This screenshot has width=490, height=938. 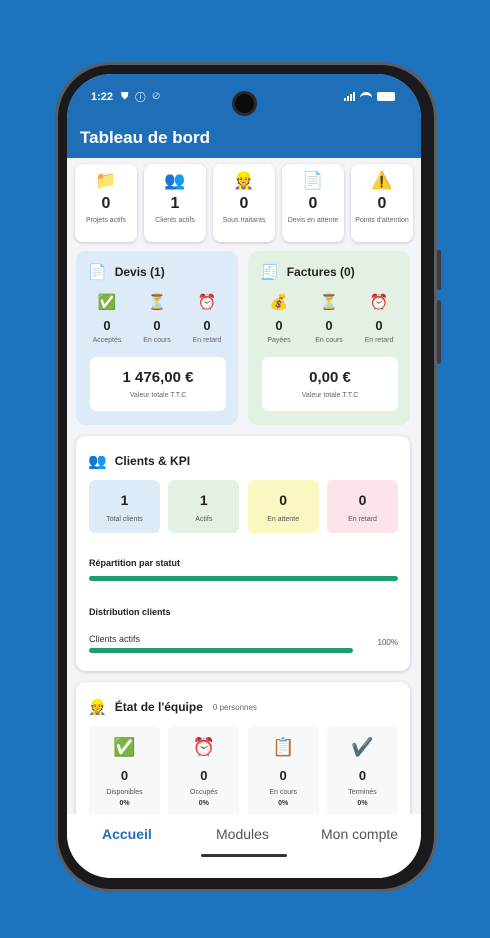 What do you see at coordinates (349, 96) in the screenshot?
I see `signal-icon` at bounding box center [349, 96].